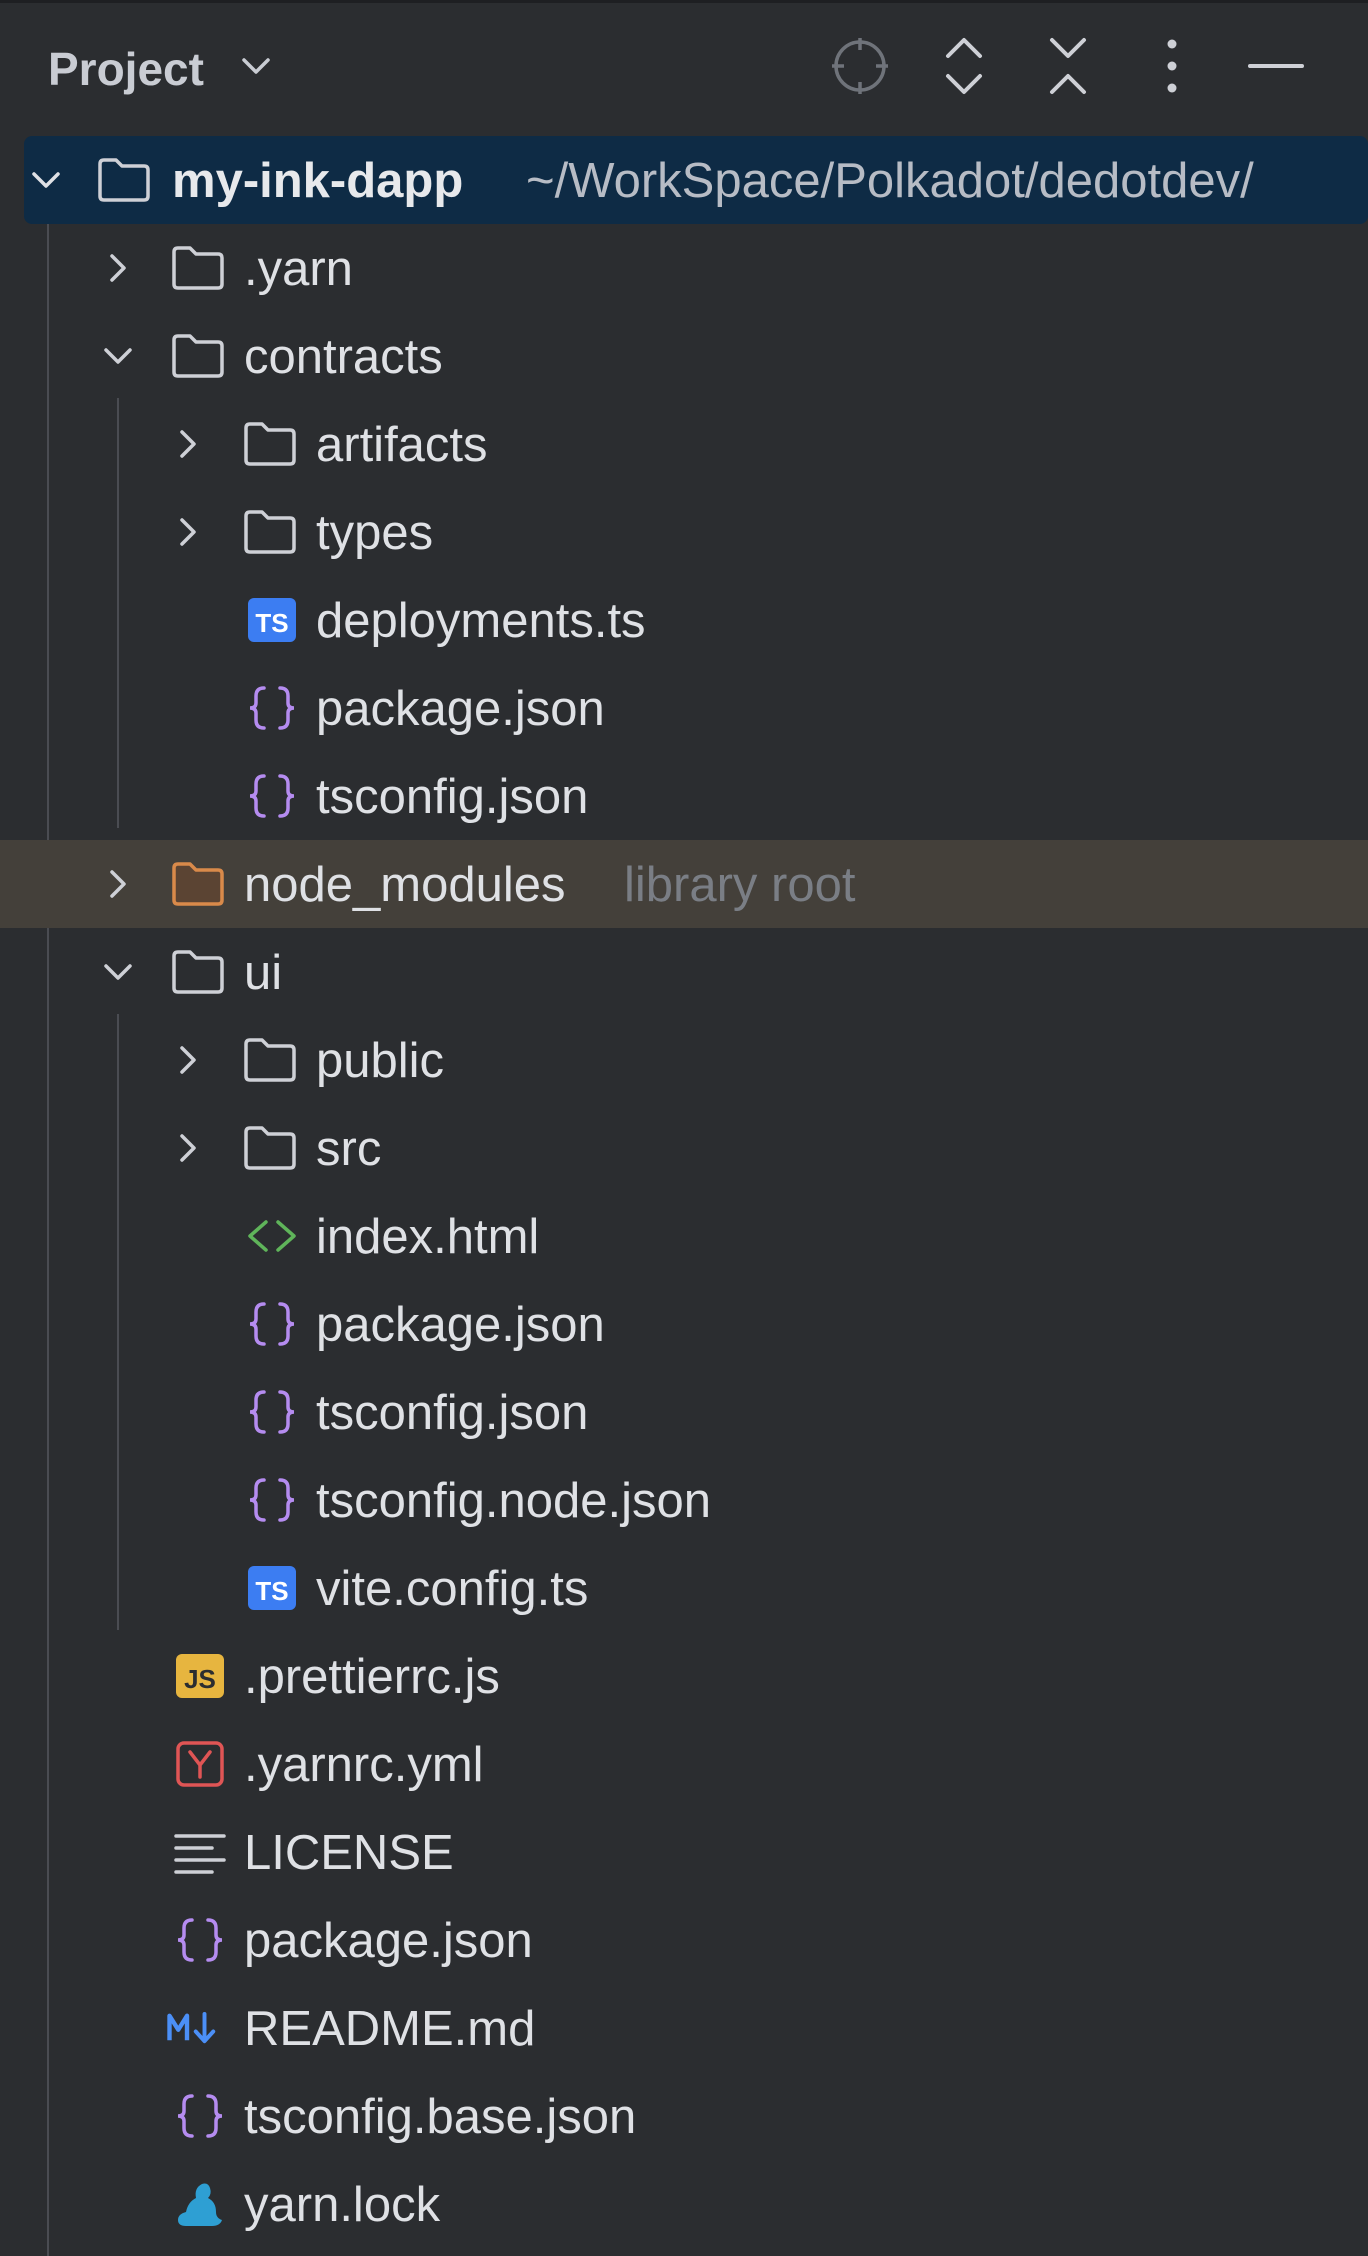  What do you see at coordinates (126, 69) in the screenshot?
I see `project-view-title: Project` at bounding box center [126, 69].